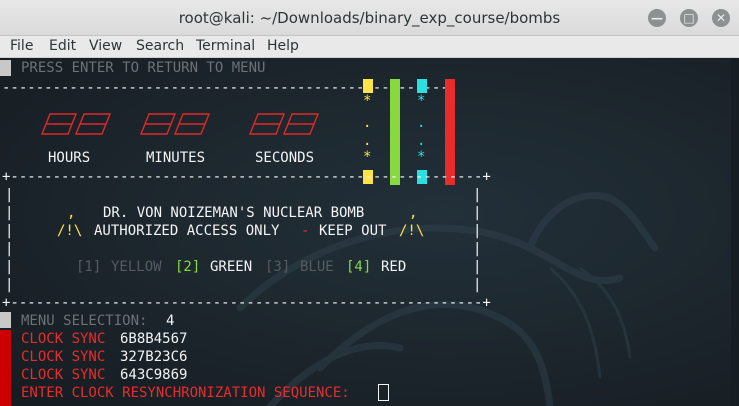  What do you see at coordinates (89, 267) in the screenshot?
I see `option-1-number: [1]` at bounding box center [89, 267].